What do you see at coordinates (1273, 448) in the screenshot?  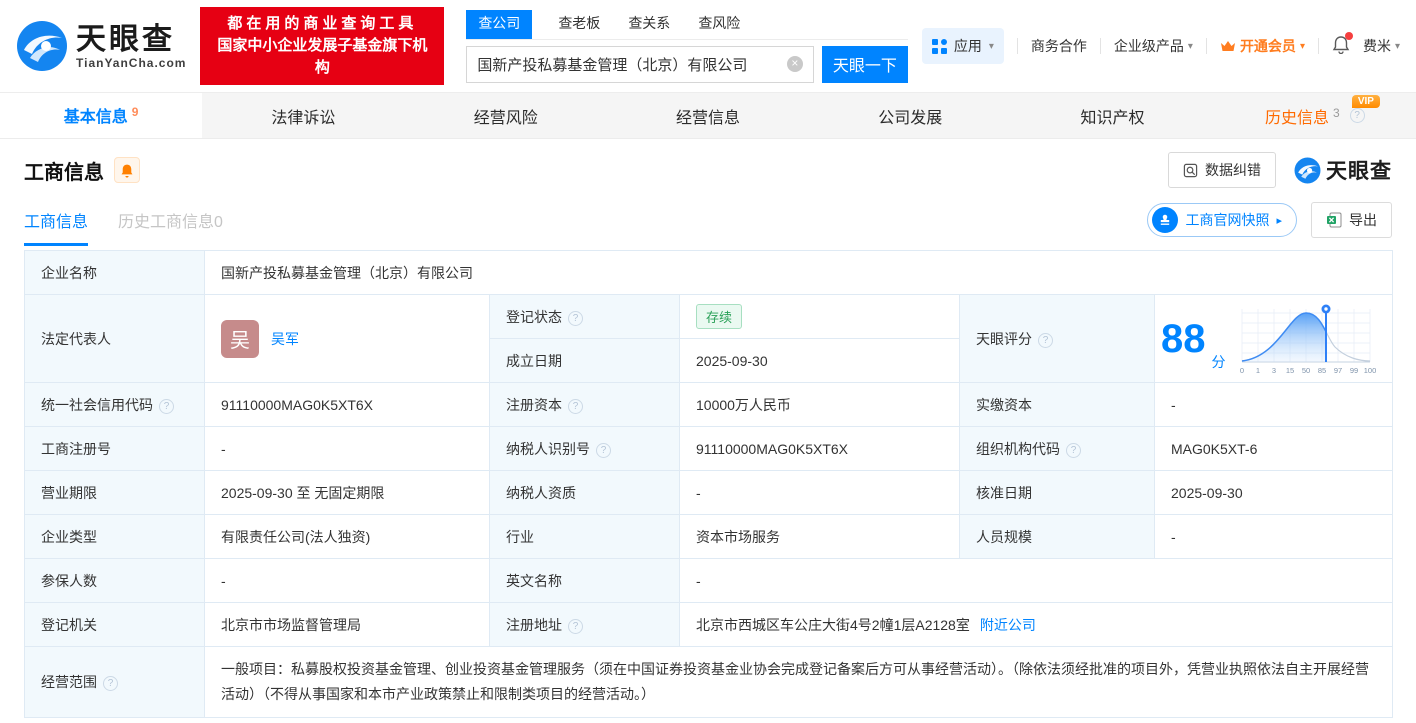 I see `field-value-org-code: MAG0K5XT-6` at bounding box center [1273, 448].